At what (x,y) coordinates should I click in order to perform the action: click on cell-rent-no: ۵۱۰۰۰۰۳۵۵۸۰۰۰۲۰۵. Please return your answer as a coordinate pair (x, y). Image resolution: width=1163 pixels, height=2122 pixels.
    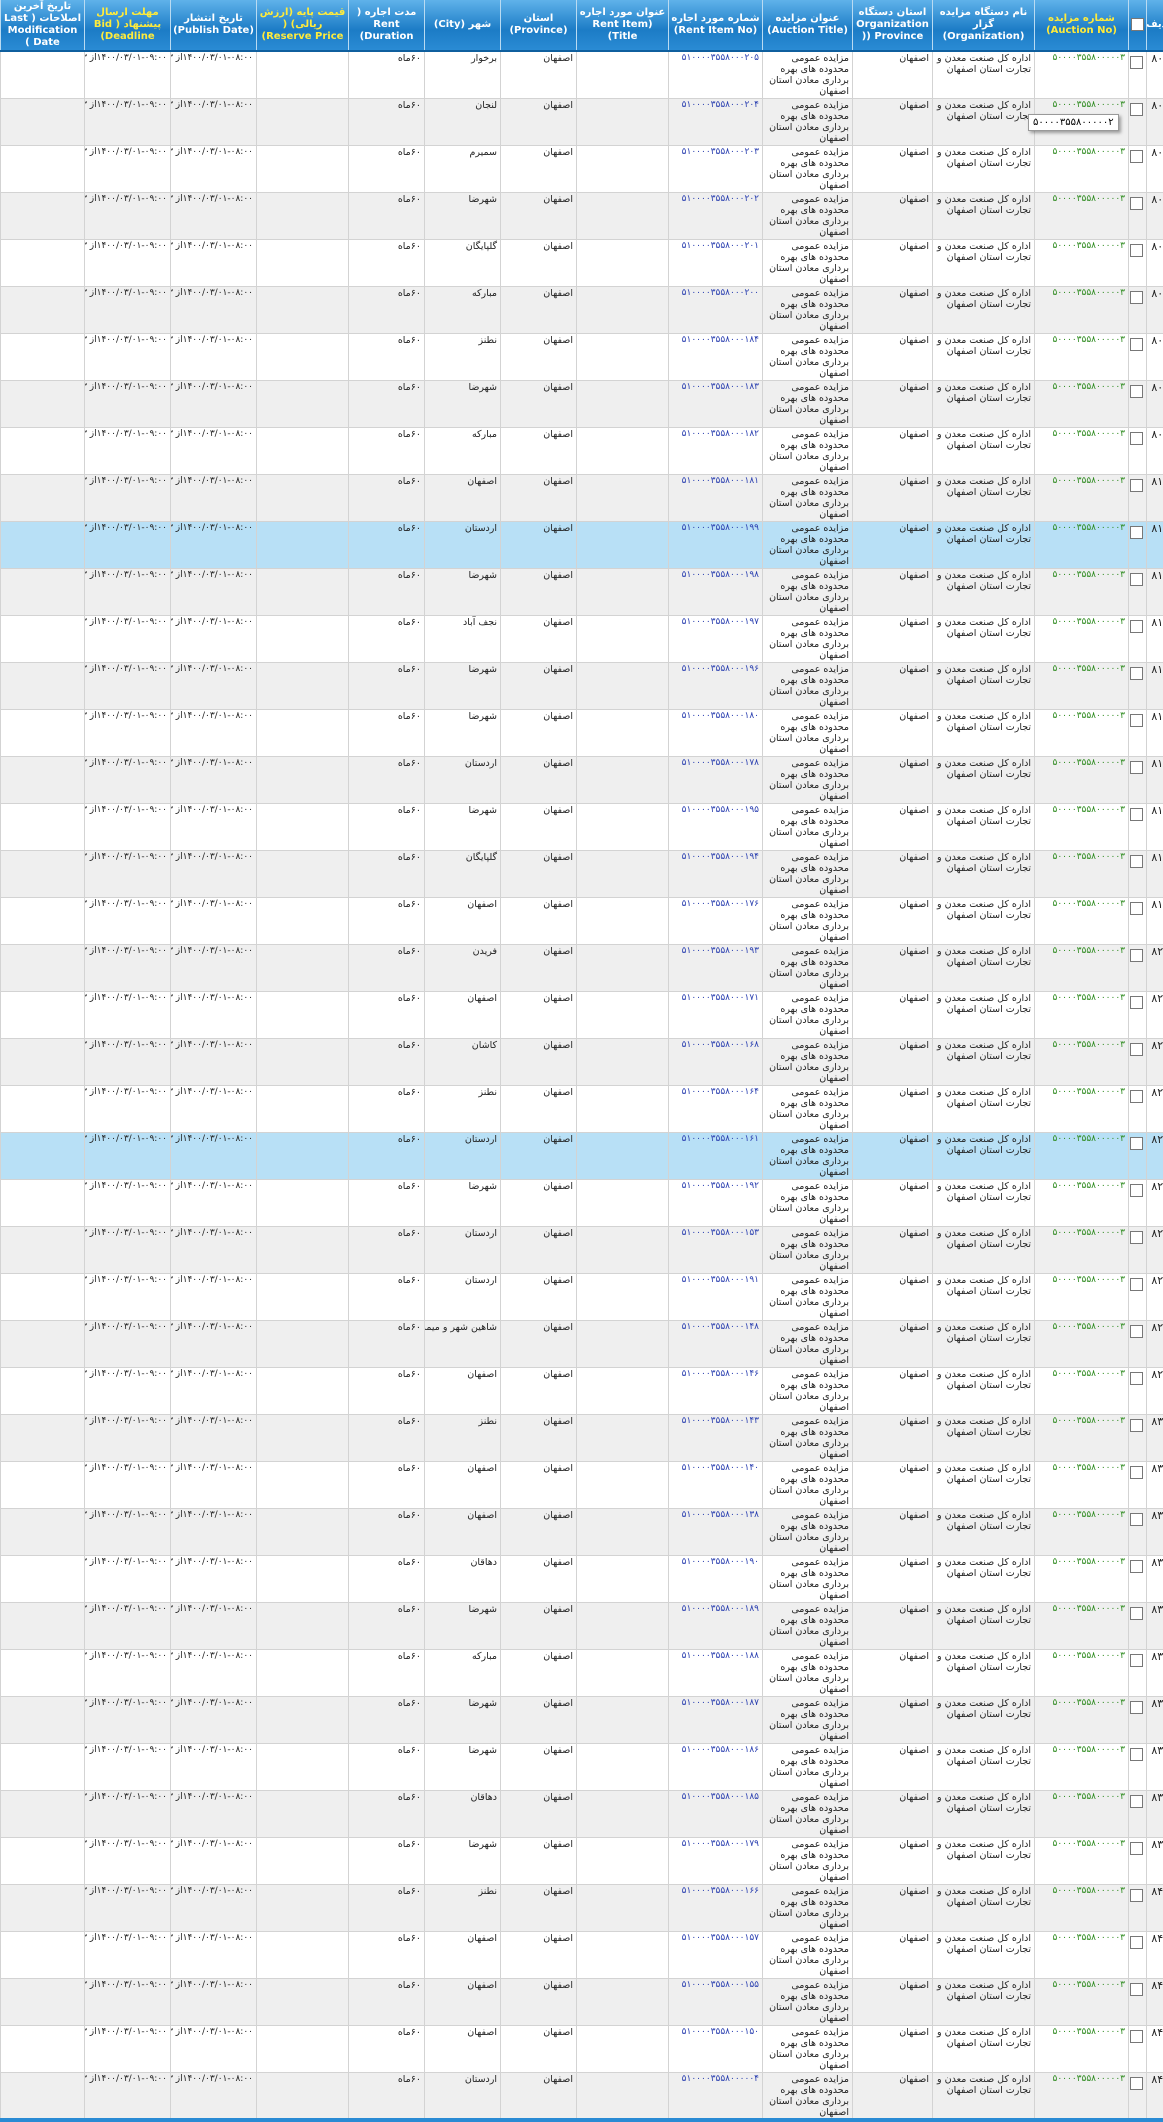
    Looking at the image, I should click on (715, 75).